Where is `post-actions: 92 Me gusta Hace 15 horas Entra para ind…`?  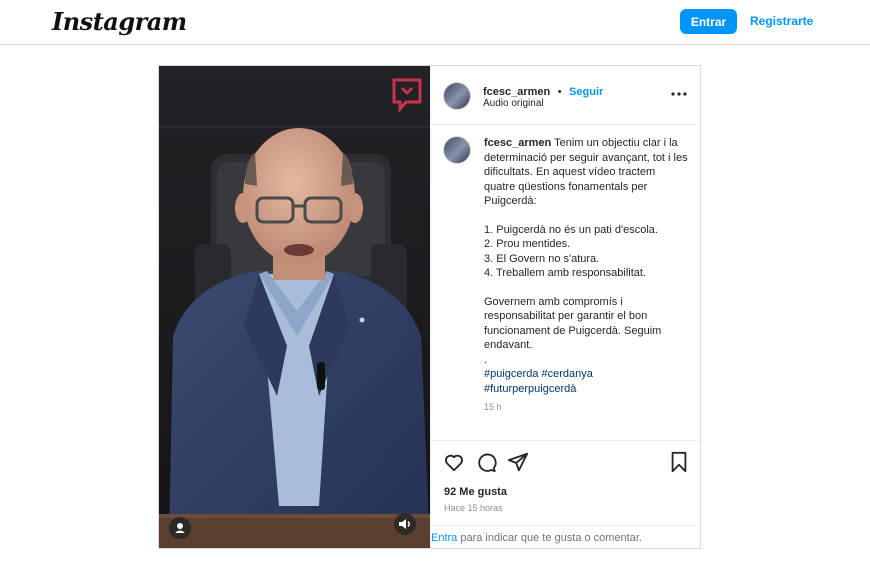 post-actions: 92 Me gusta Hace 15 horas Entra para ind… is located at coordinates (565, 494).